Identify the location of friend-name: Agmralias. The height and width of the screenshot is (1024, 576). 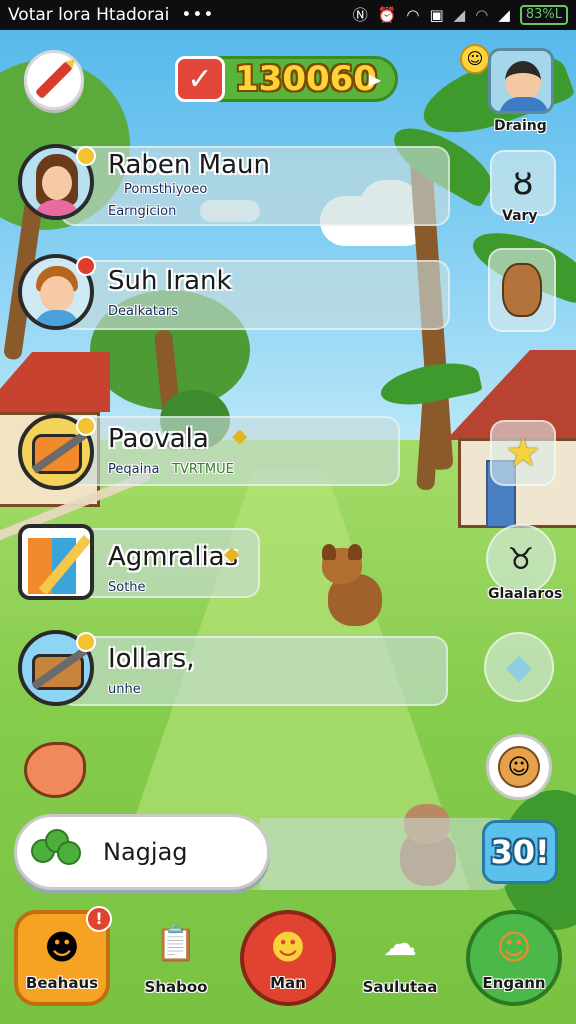
(173, 557).